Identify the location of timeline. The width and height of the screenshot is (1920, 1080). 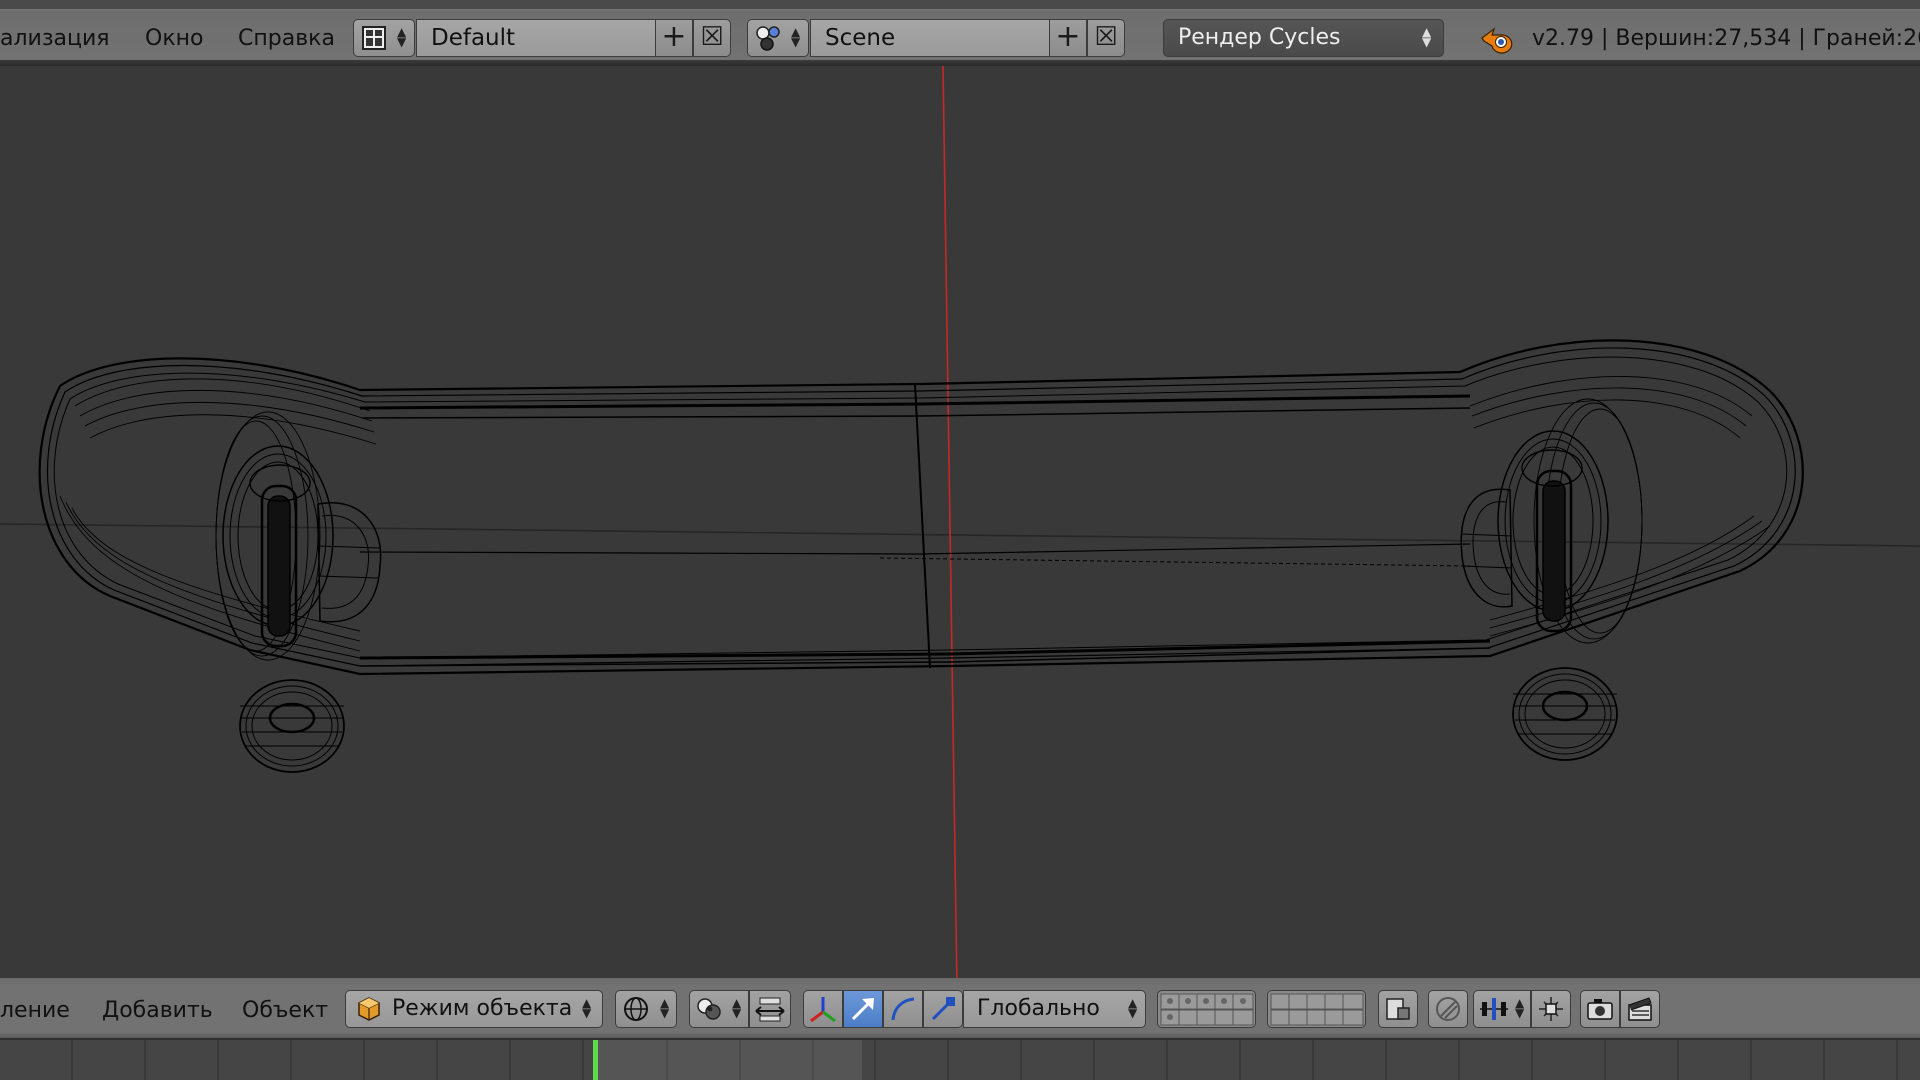
(960, 1059).